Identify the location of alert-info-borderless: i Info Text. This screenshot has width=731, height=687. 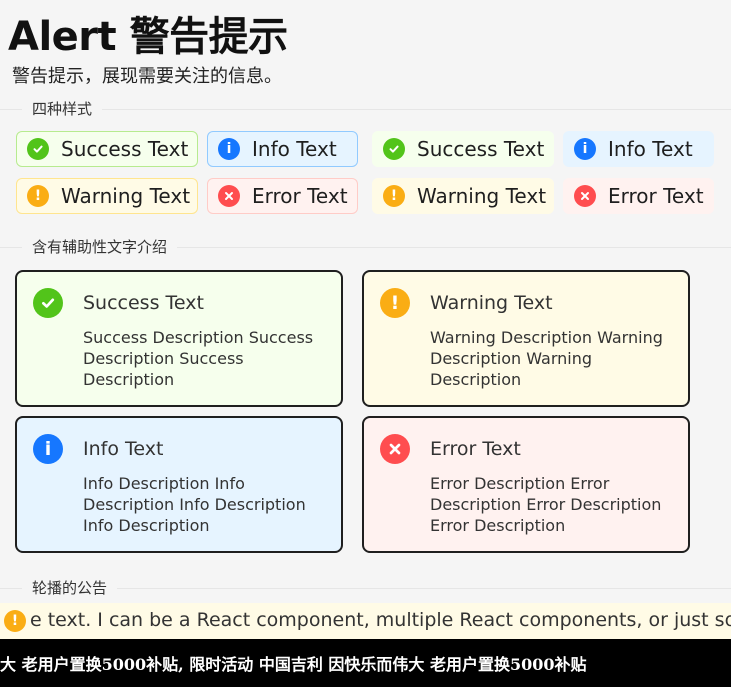
(638, 149).